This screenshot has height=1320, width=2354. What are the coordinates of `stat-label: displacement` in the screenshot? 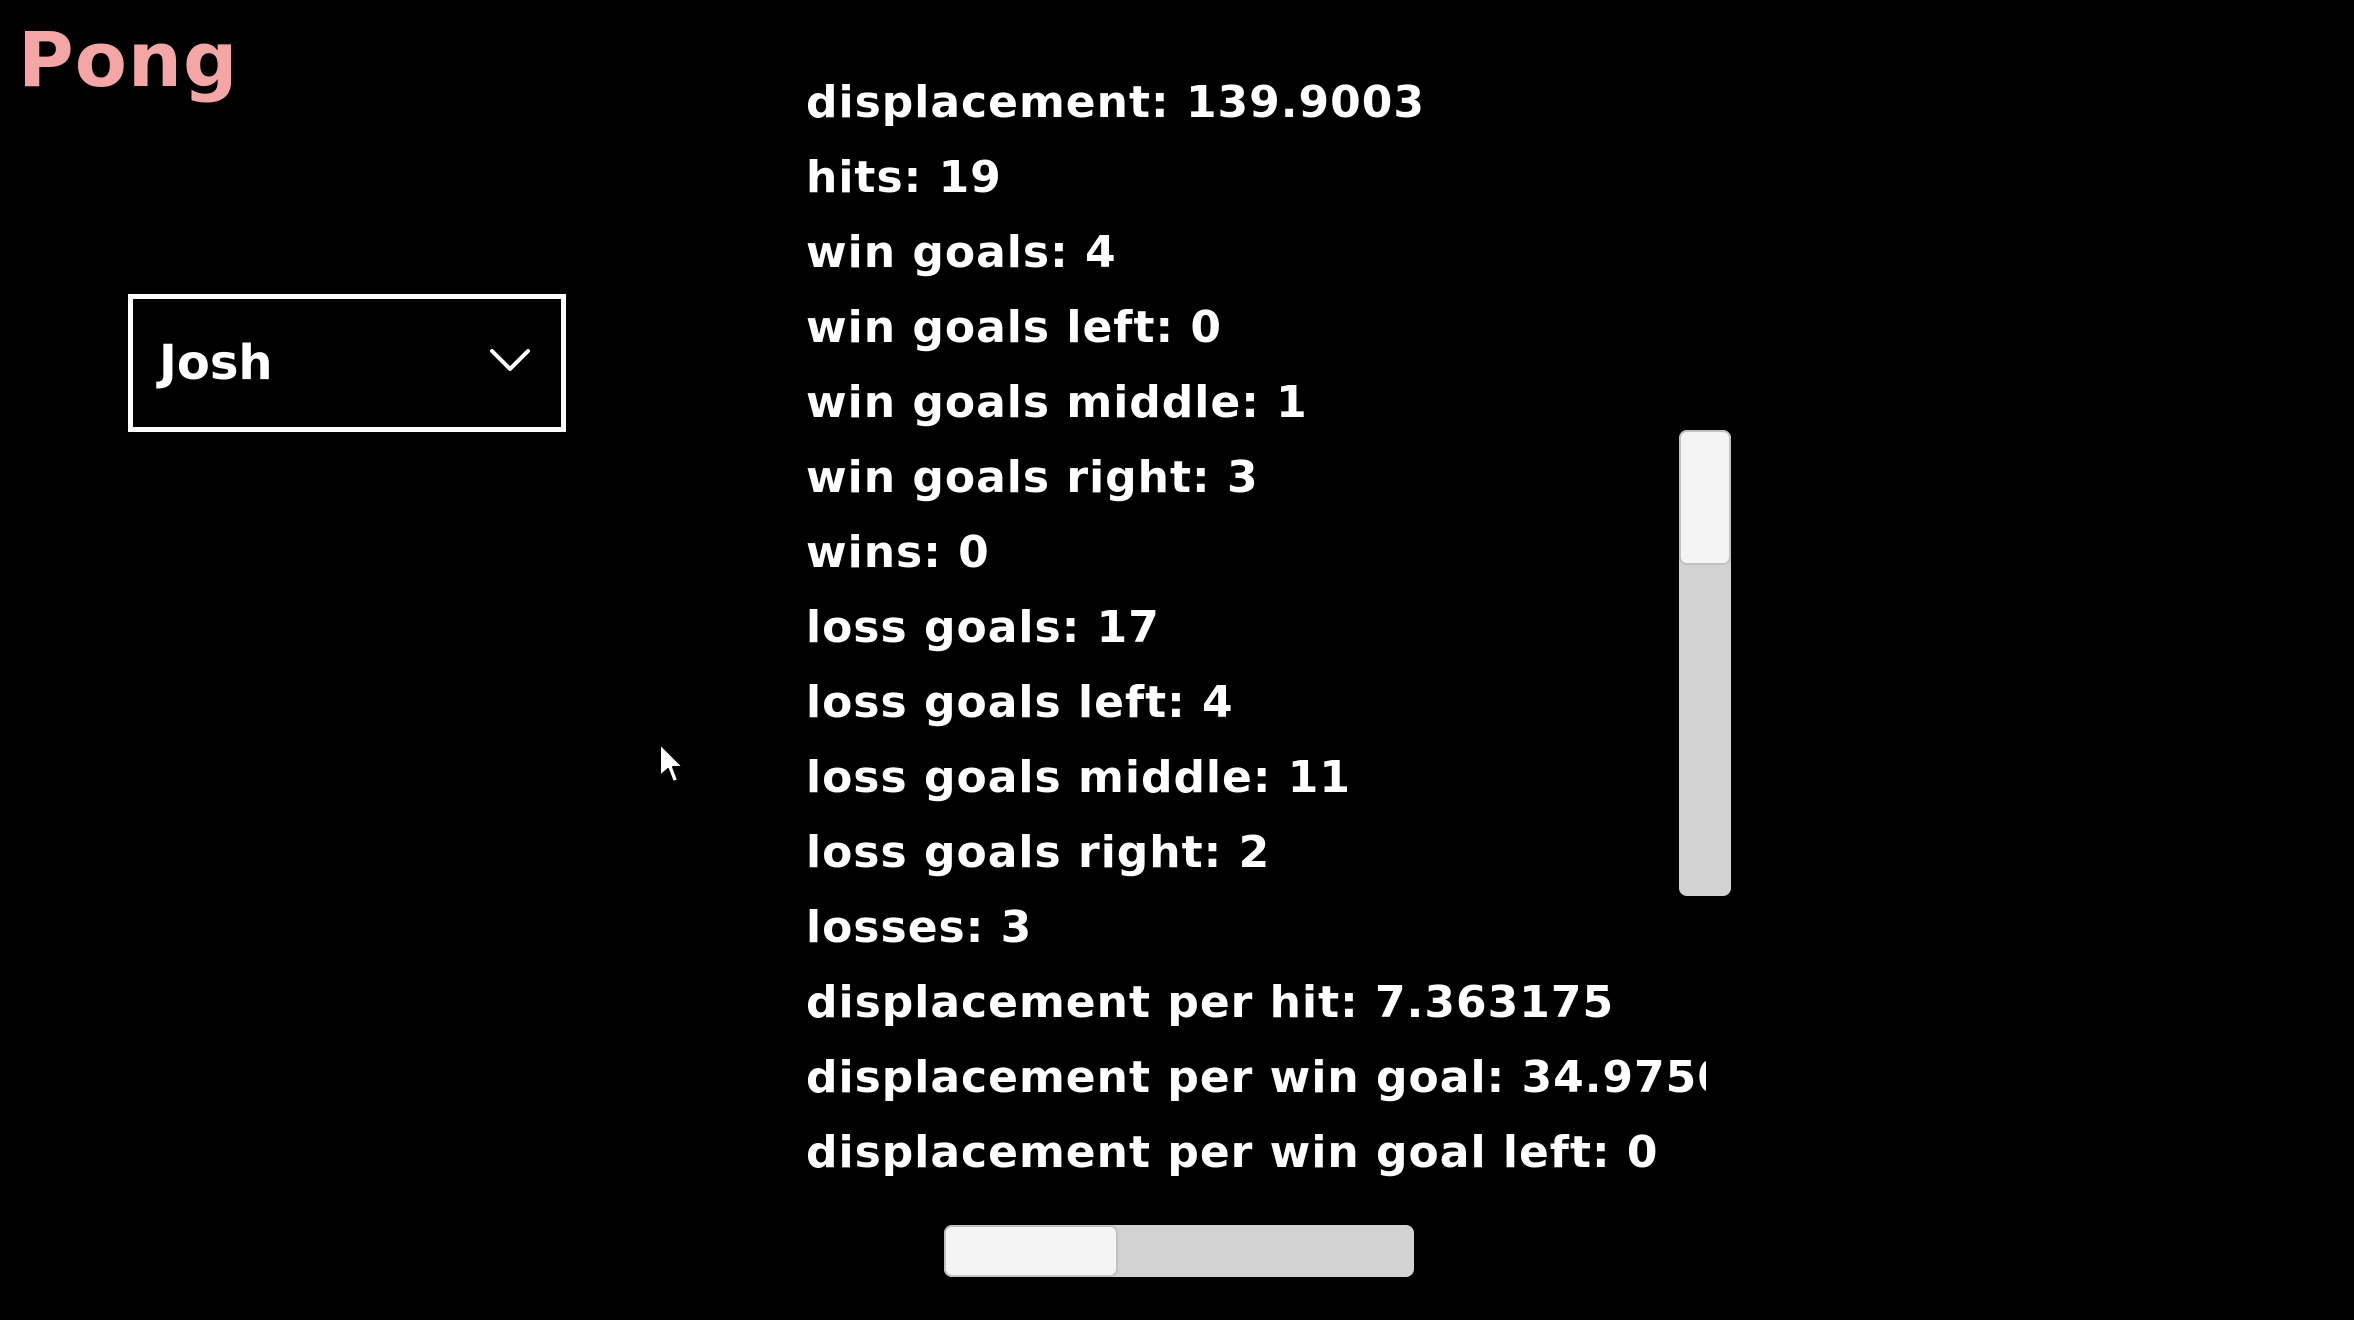 It's located at (979, 102).